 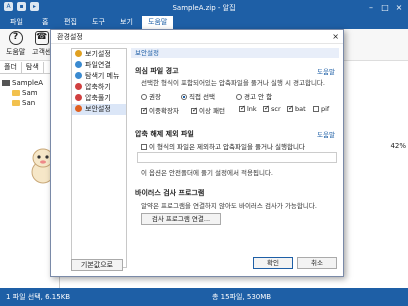 I want to click on exclude-heading: 압축 해제 제외 파일, so click(x=164, y=134).